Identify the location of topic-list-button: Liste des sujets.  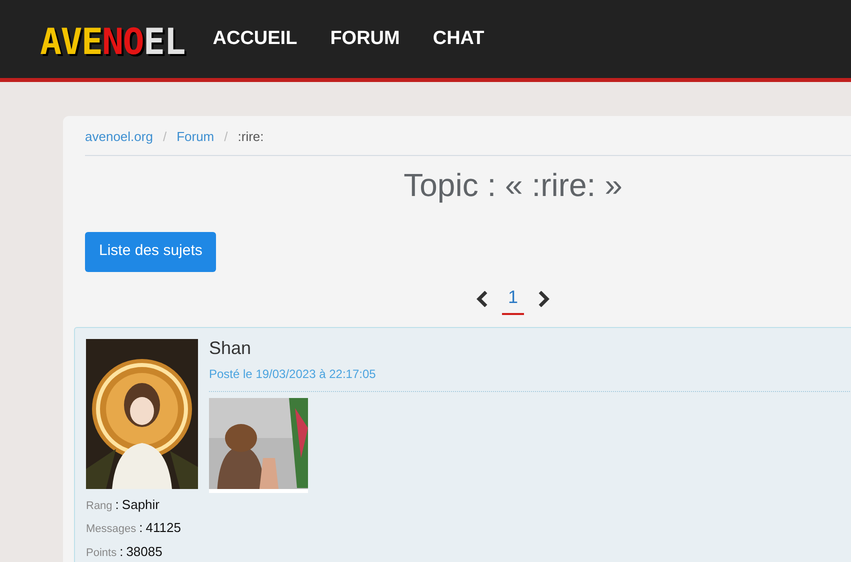
(150, 252).